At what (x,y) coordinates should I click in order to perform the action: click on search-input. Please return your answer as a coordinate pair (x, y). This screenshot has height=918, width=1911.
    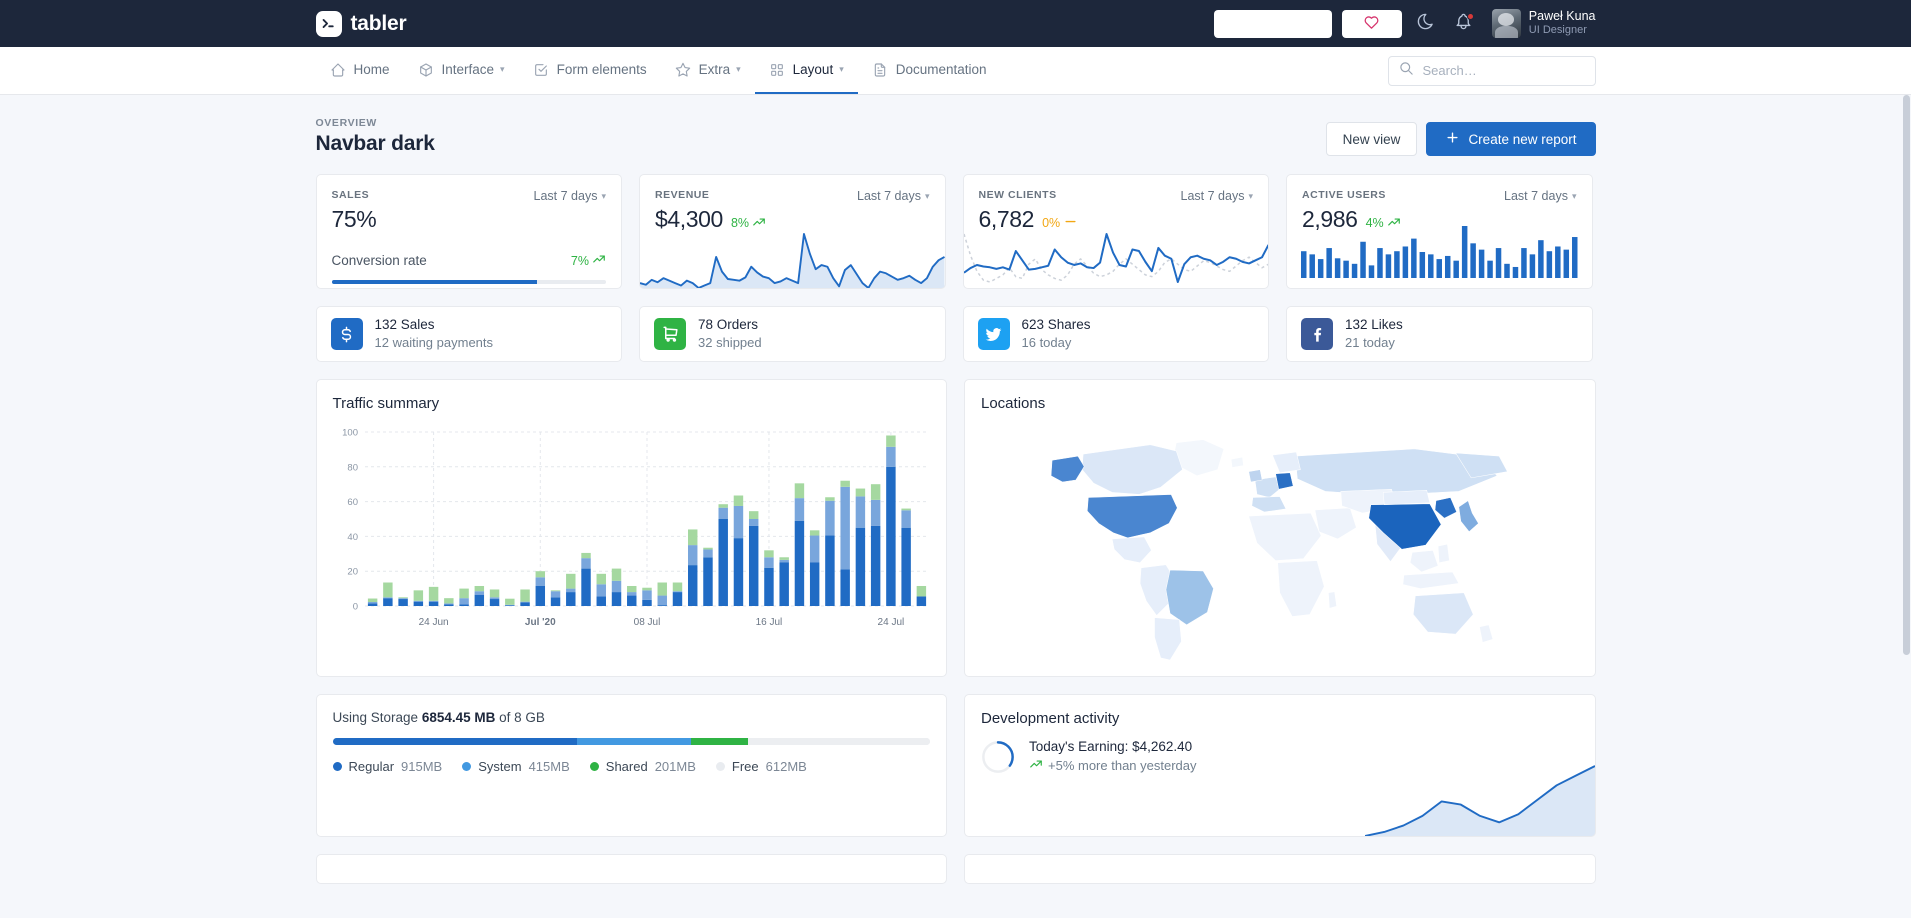
    Looking at the image, I should click on (1502, 70).